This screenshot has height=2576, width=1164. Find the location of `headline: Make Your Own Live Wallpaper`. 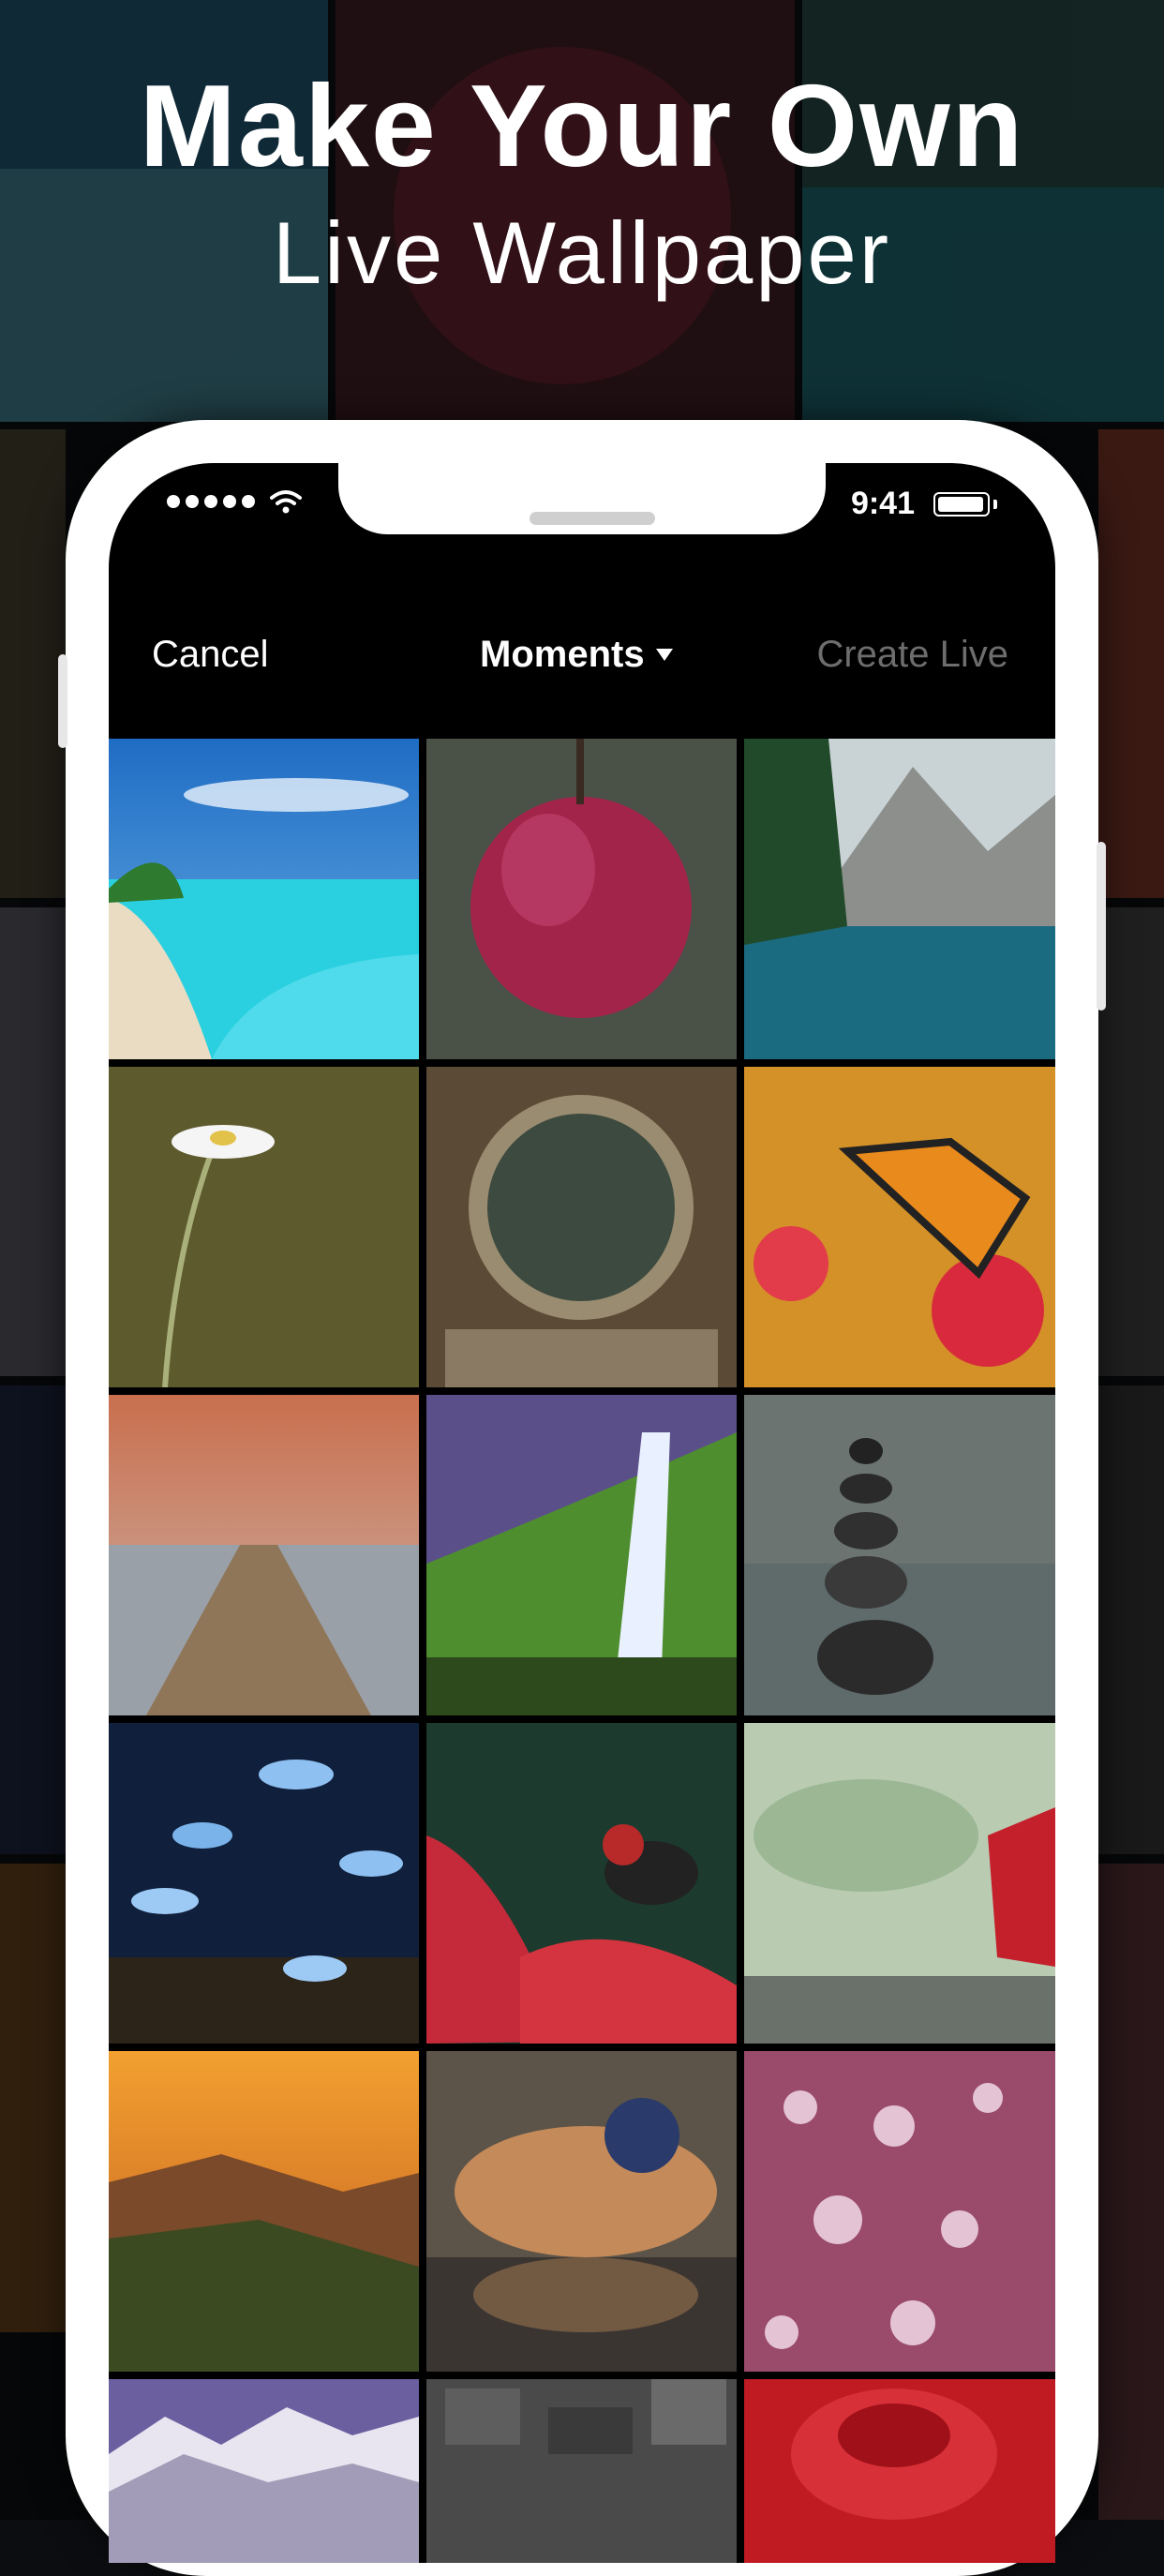

headline: Make Your Own Live Wallpaper is located at coordinates (582, 182).